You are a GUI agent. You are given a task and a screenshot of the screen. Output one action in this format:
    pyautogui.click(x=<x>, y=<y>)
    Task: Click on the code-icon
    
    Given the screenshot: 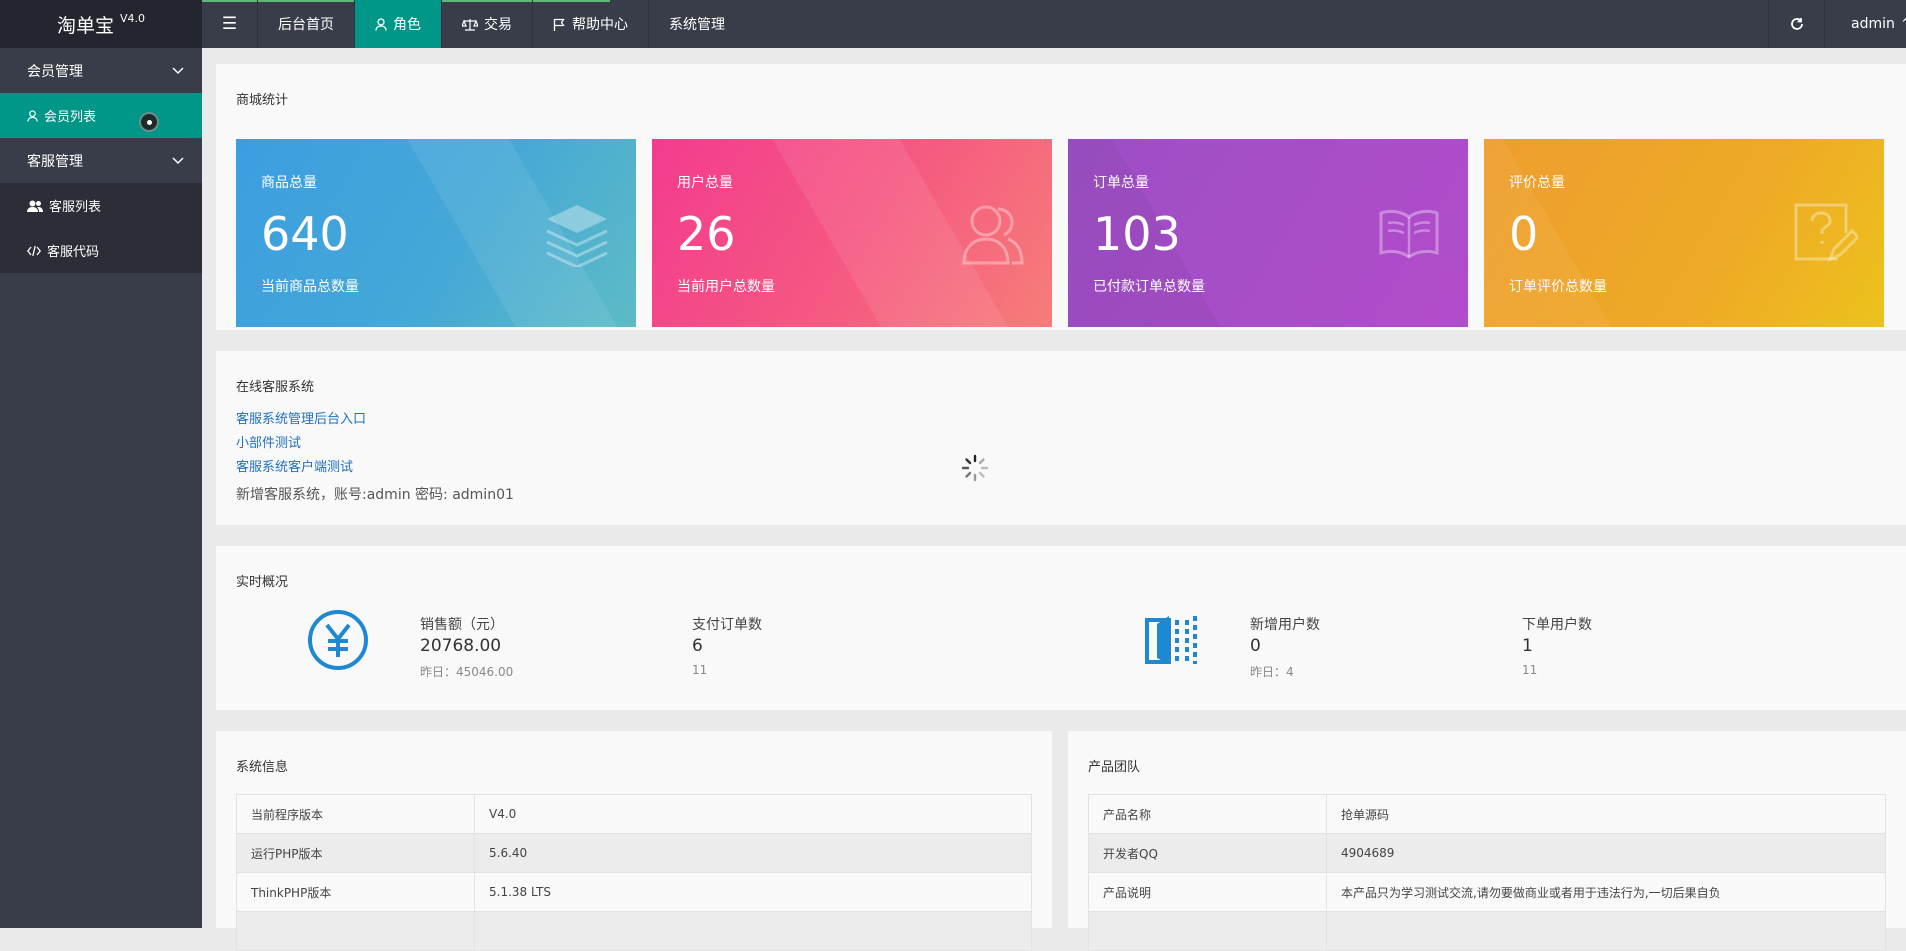 What is the action you would take?
    pyautogui.click(x=34, y=250)
    